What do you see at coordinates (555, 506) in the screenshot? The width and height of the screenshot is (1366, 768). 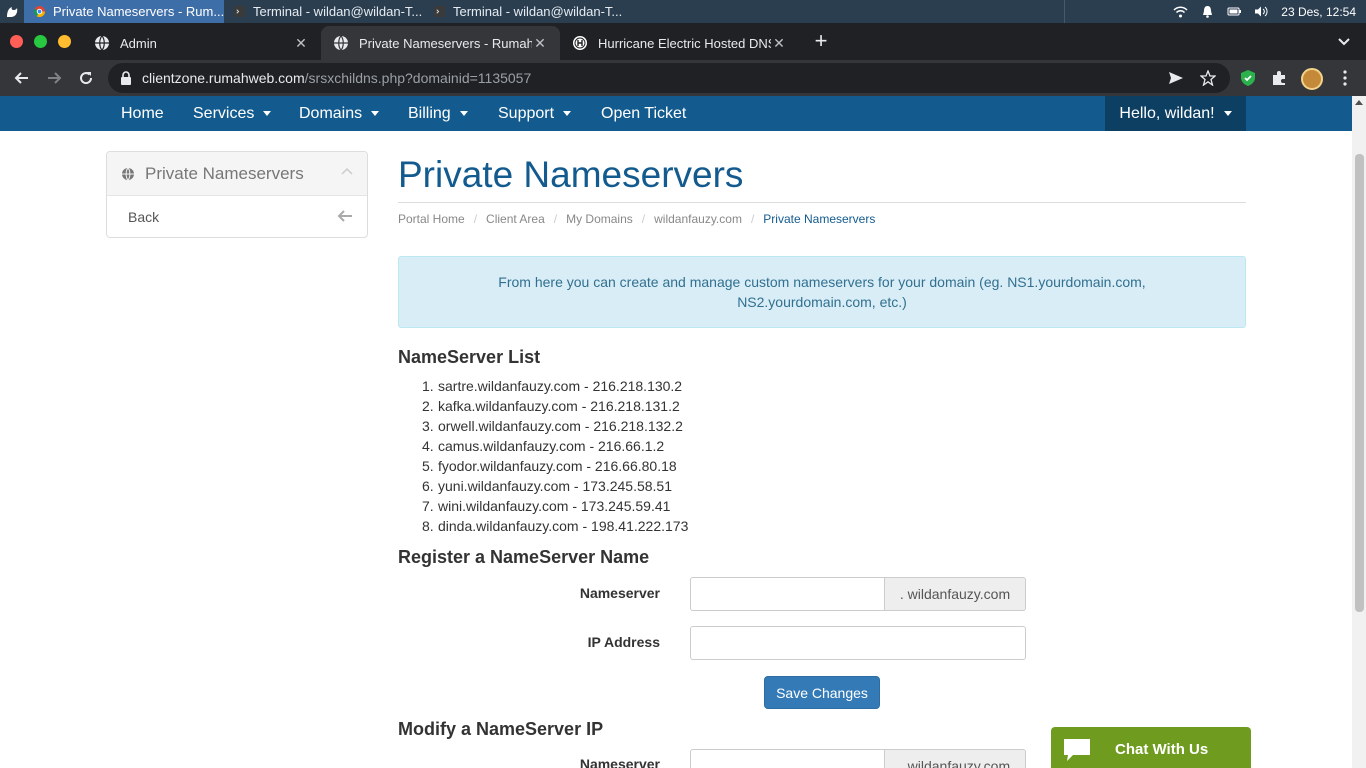 I see `list-item: 7. wini.wildanfauzy.com - 173.245.59.41` at bounding box center [555, 506].